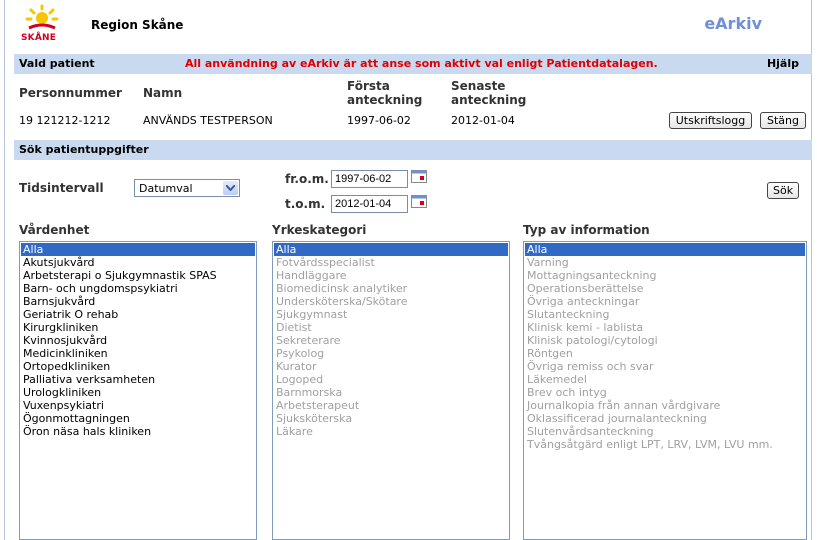 This screenshot has width=817, height=540. Describe the element at coordinates (138, 418) in the screenshot. I see `list-item: Ögonmottagningen` at that location.